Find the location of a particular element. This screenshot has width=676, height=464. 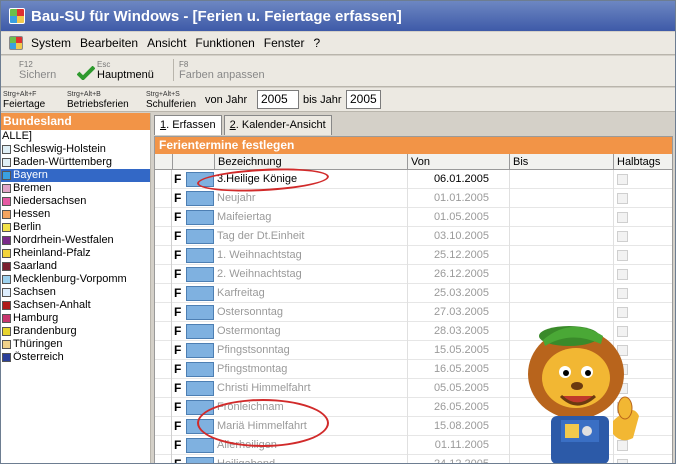

menu-fenster: Fenster is located at coordinates (284, 43).